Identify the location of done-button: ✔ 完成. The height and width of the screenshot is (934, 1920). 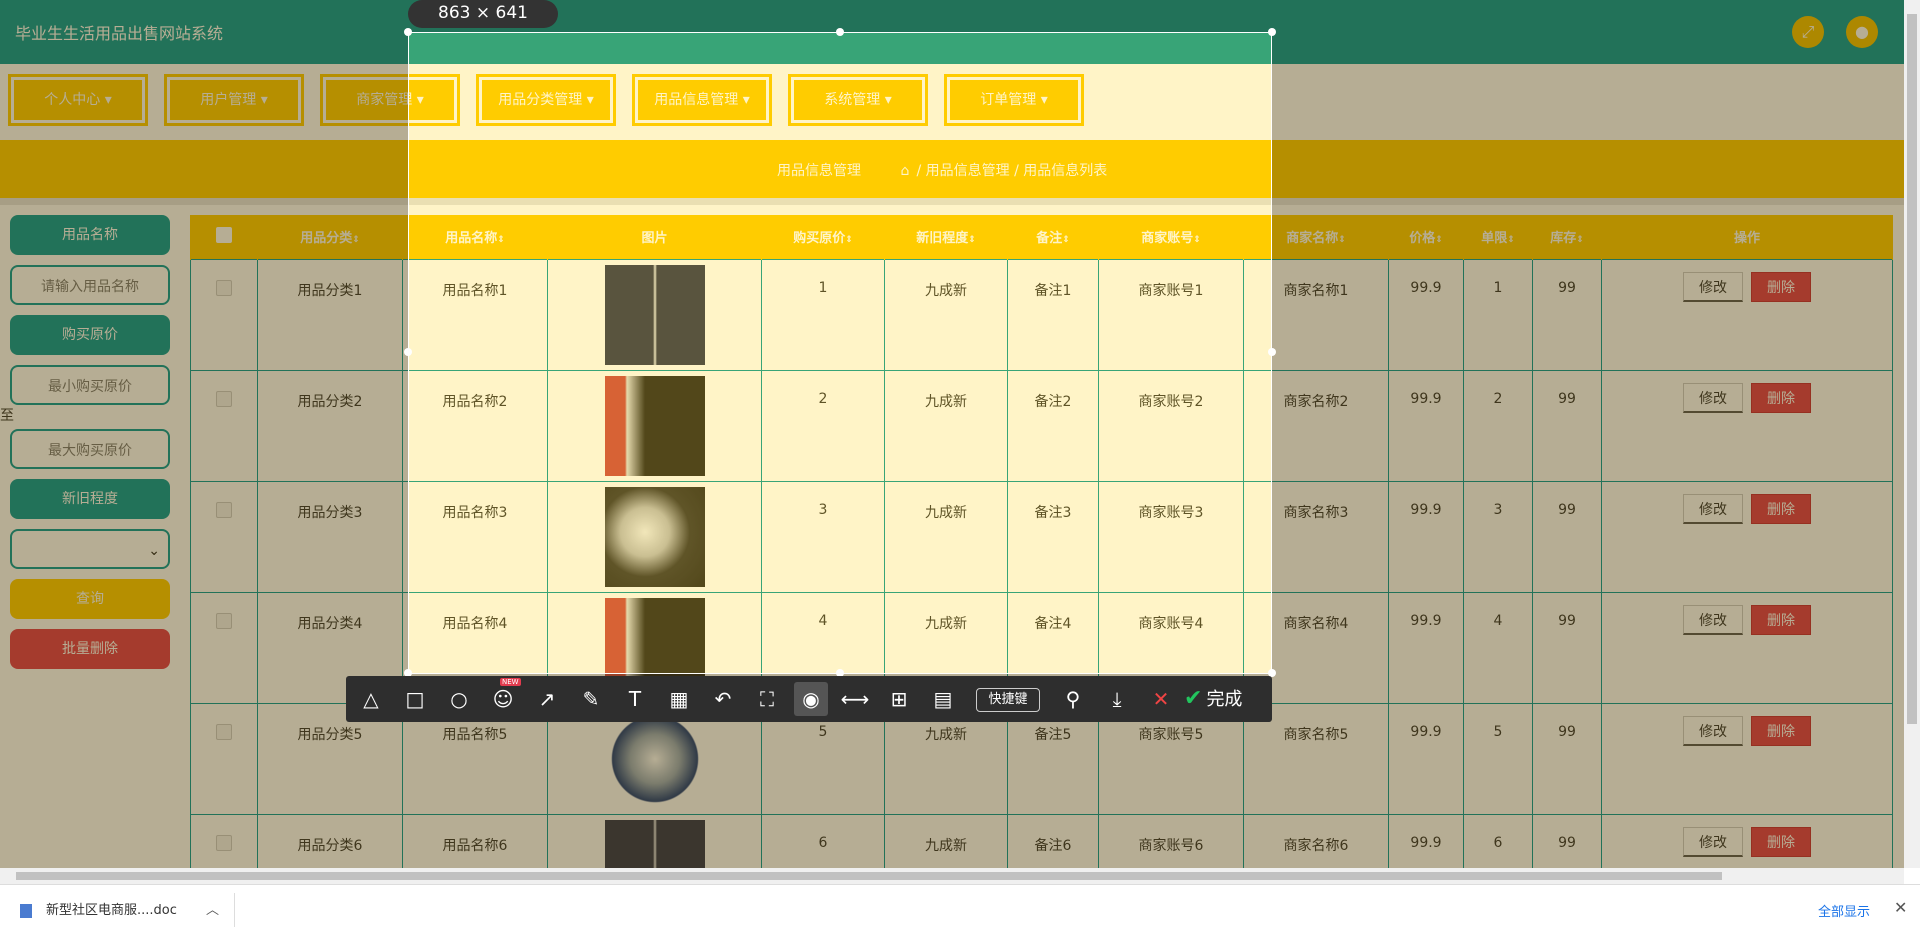
(1226, 699).